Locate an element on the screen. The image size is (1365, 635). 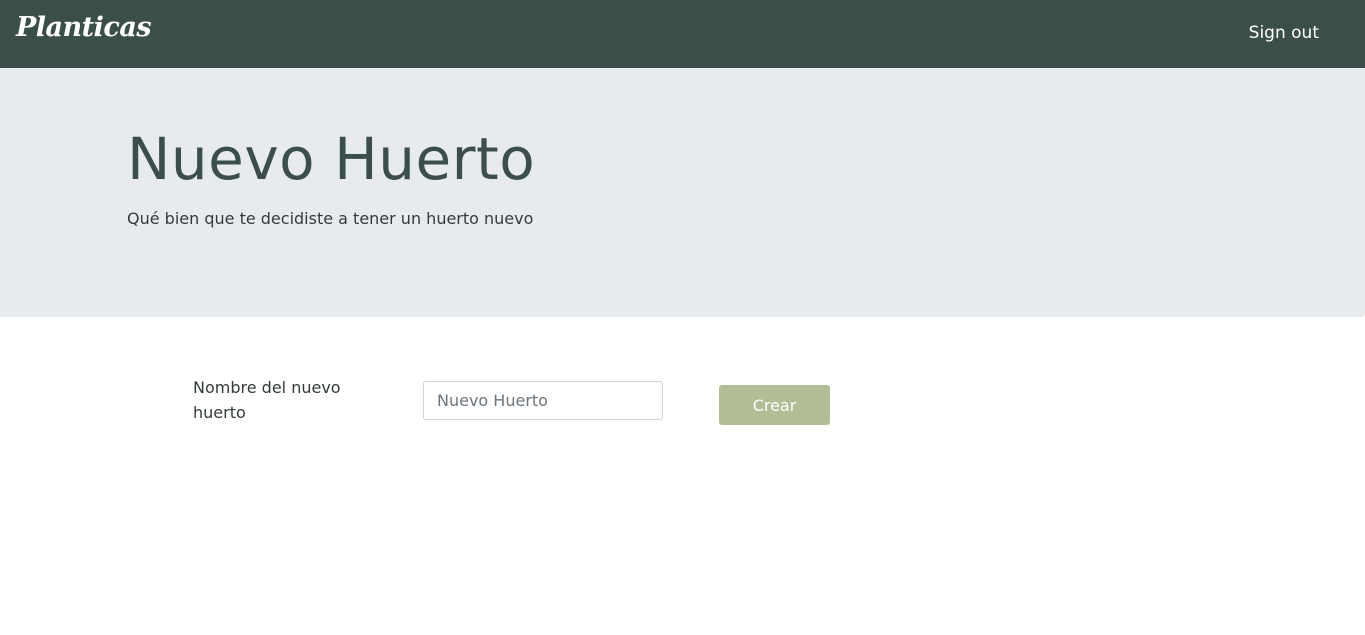
sign-out-link: Sign out is located at coordinates (1284, 33).